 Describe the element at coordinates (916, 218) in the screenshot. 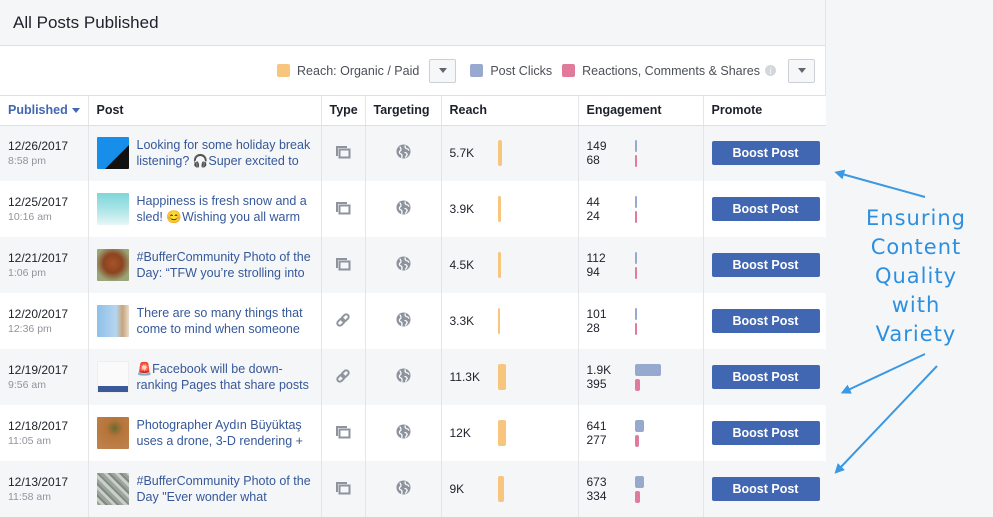

I see `annotation-line: Ensuring` at that location.